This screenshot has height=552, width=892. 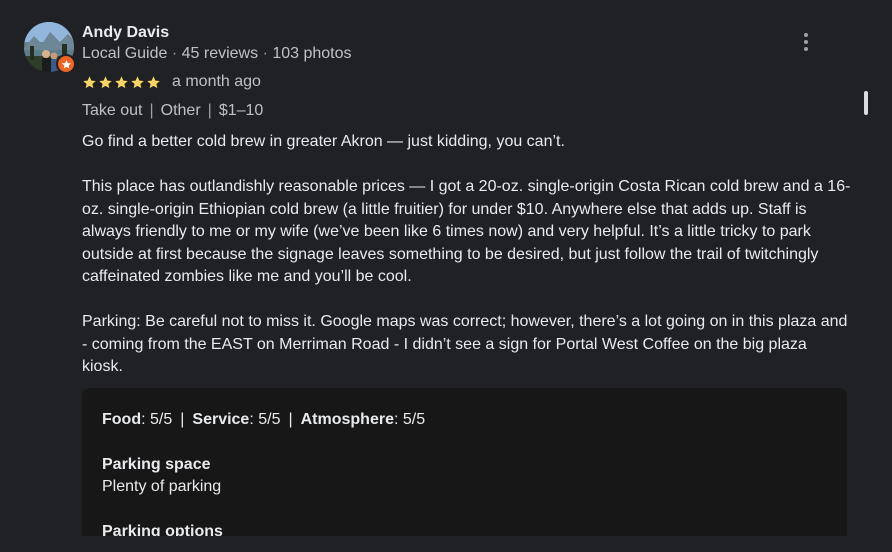 What do you see at coordinates (866, 103) in the screenshot?
I see `scrollbar-thumb` at bounding box center [866, 103].